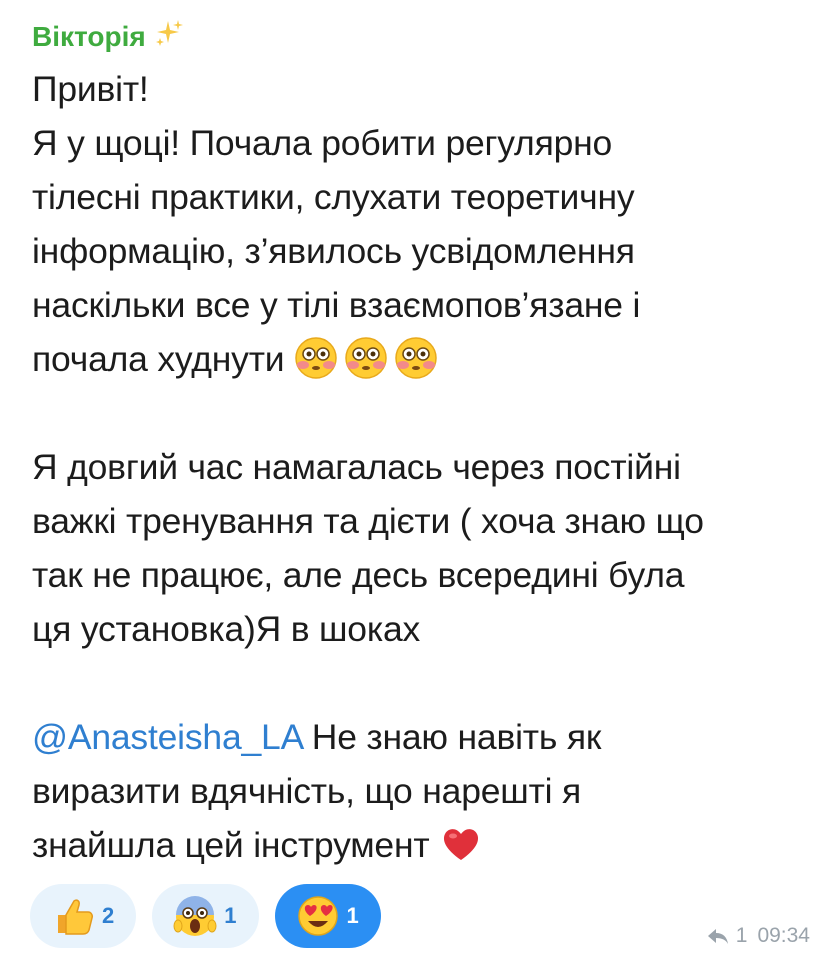 Image resolution: width=840 pixels, height=960 pixels. Describe the element at coordinates (307, 791) in the screenshot. I see `message-line: виразити вдячність, що нарешті я` at that location.